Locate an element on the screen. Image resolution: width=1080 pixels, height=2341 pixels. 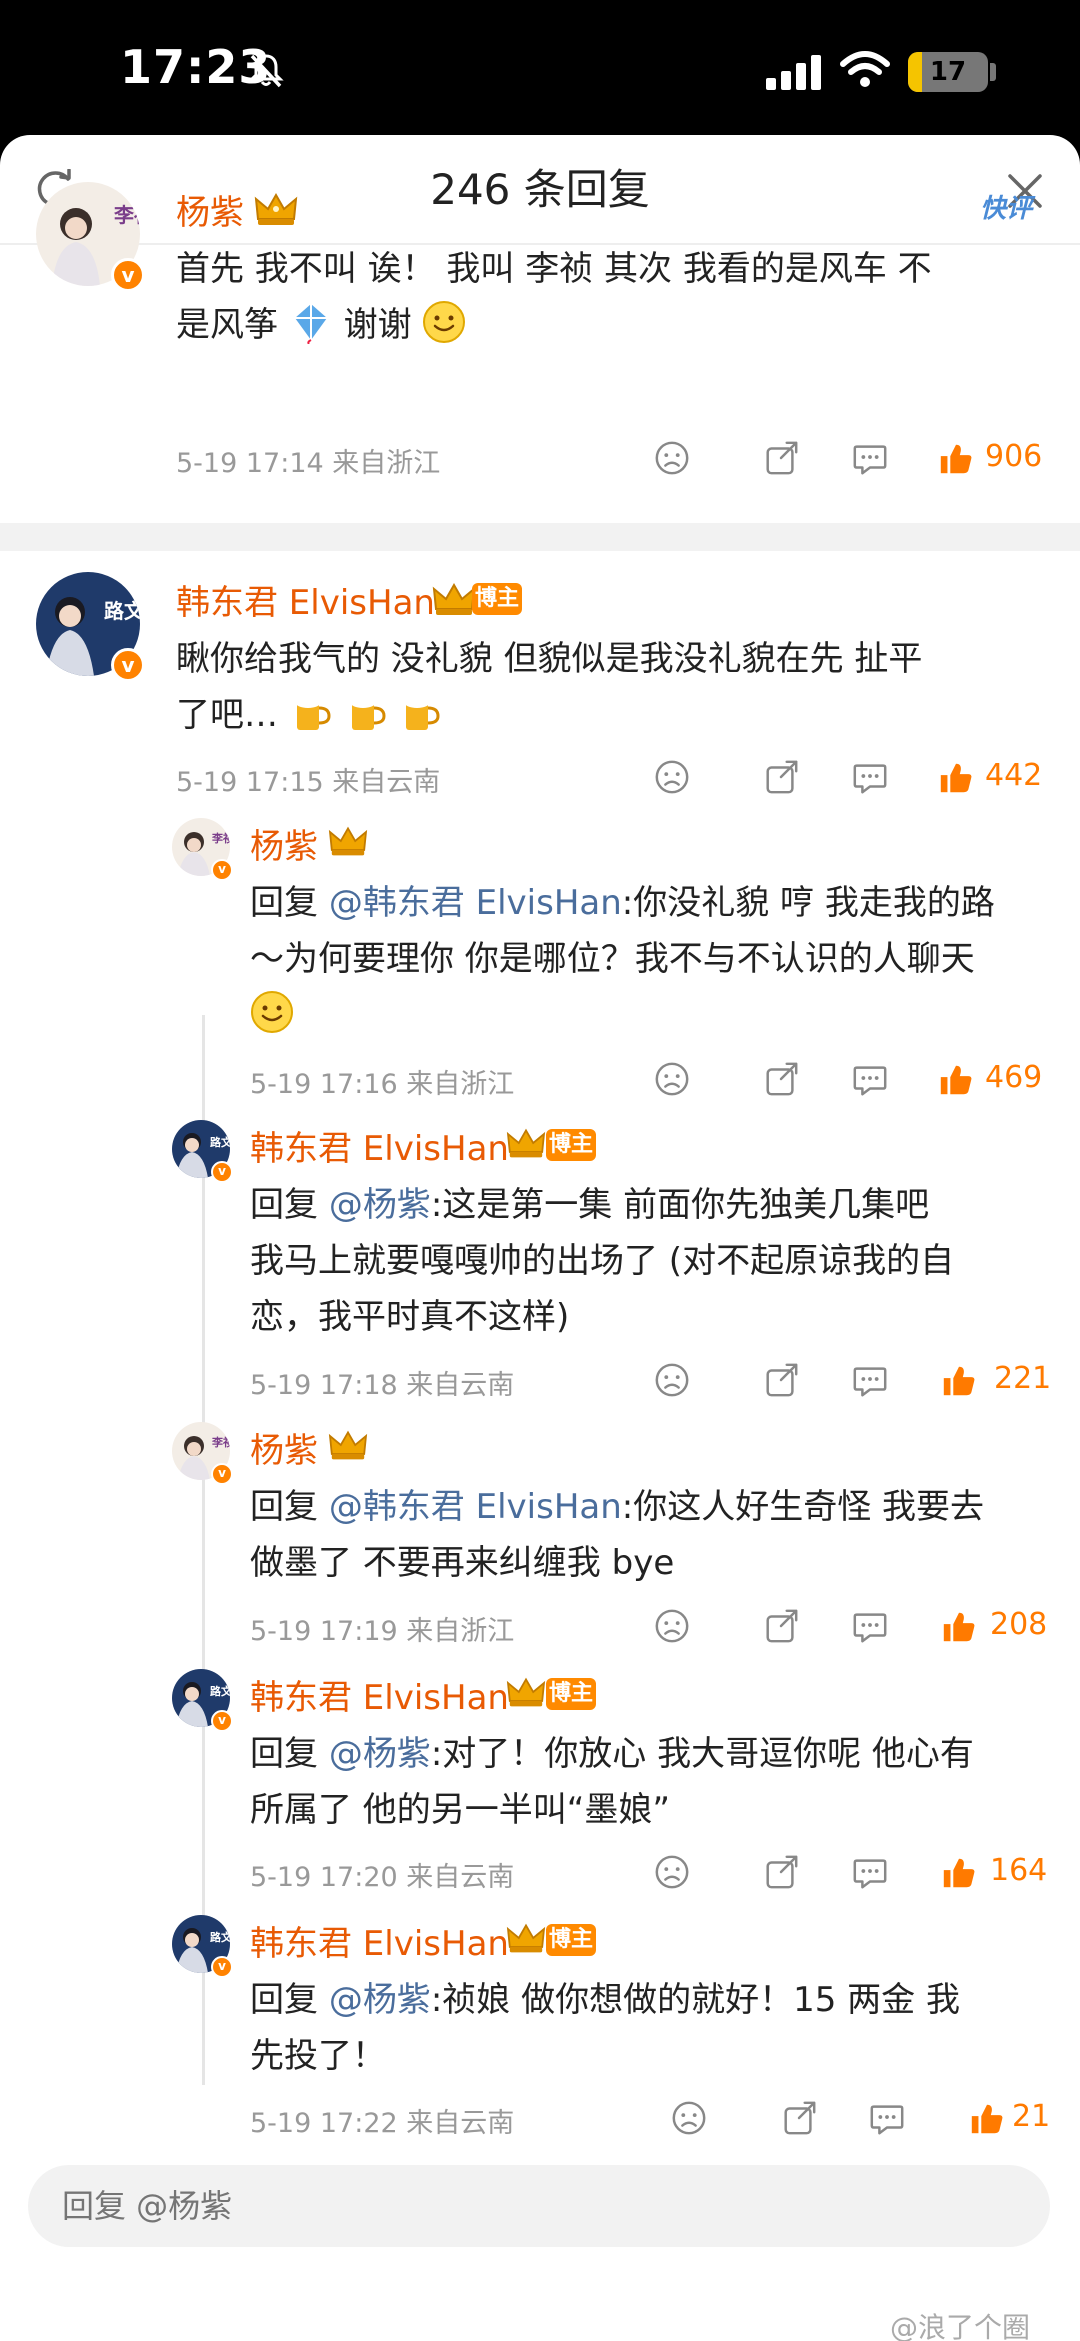
reply-line-1: 回复 @韩东君 ElvisHan:你没礼貌 哼 我走我的路 is located at coordinates (660, 903).